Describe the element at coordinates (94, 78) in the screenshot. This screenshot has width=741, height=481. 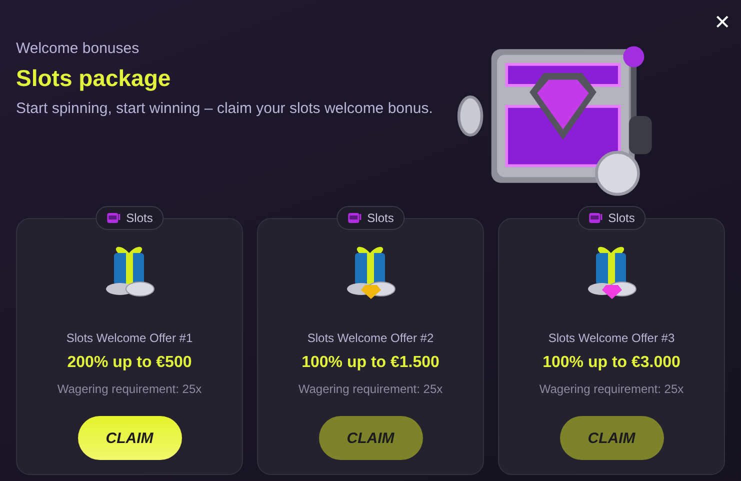
I see `package-title: Slots package` at that location.